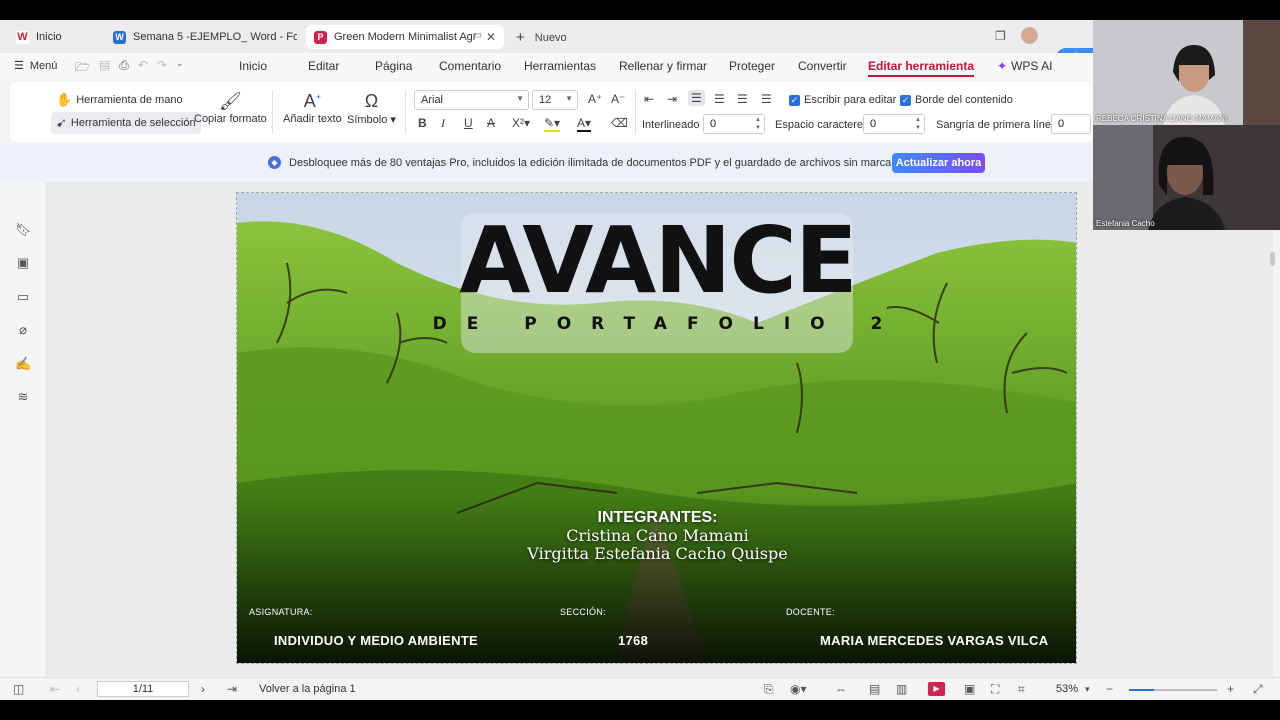  I want to click on write-to-edit-checkbox: ✓ Escribir para editar, so click(842, 100).